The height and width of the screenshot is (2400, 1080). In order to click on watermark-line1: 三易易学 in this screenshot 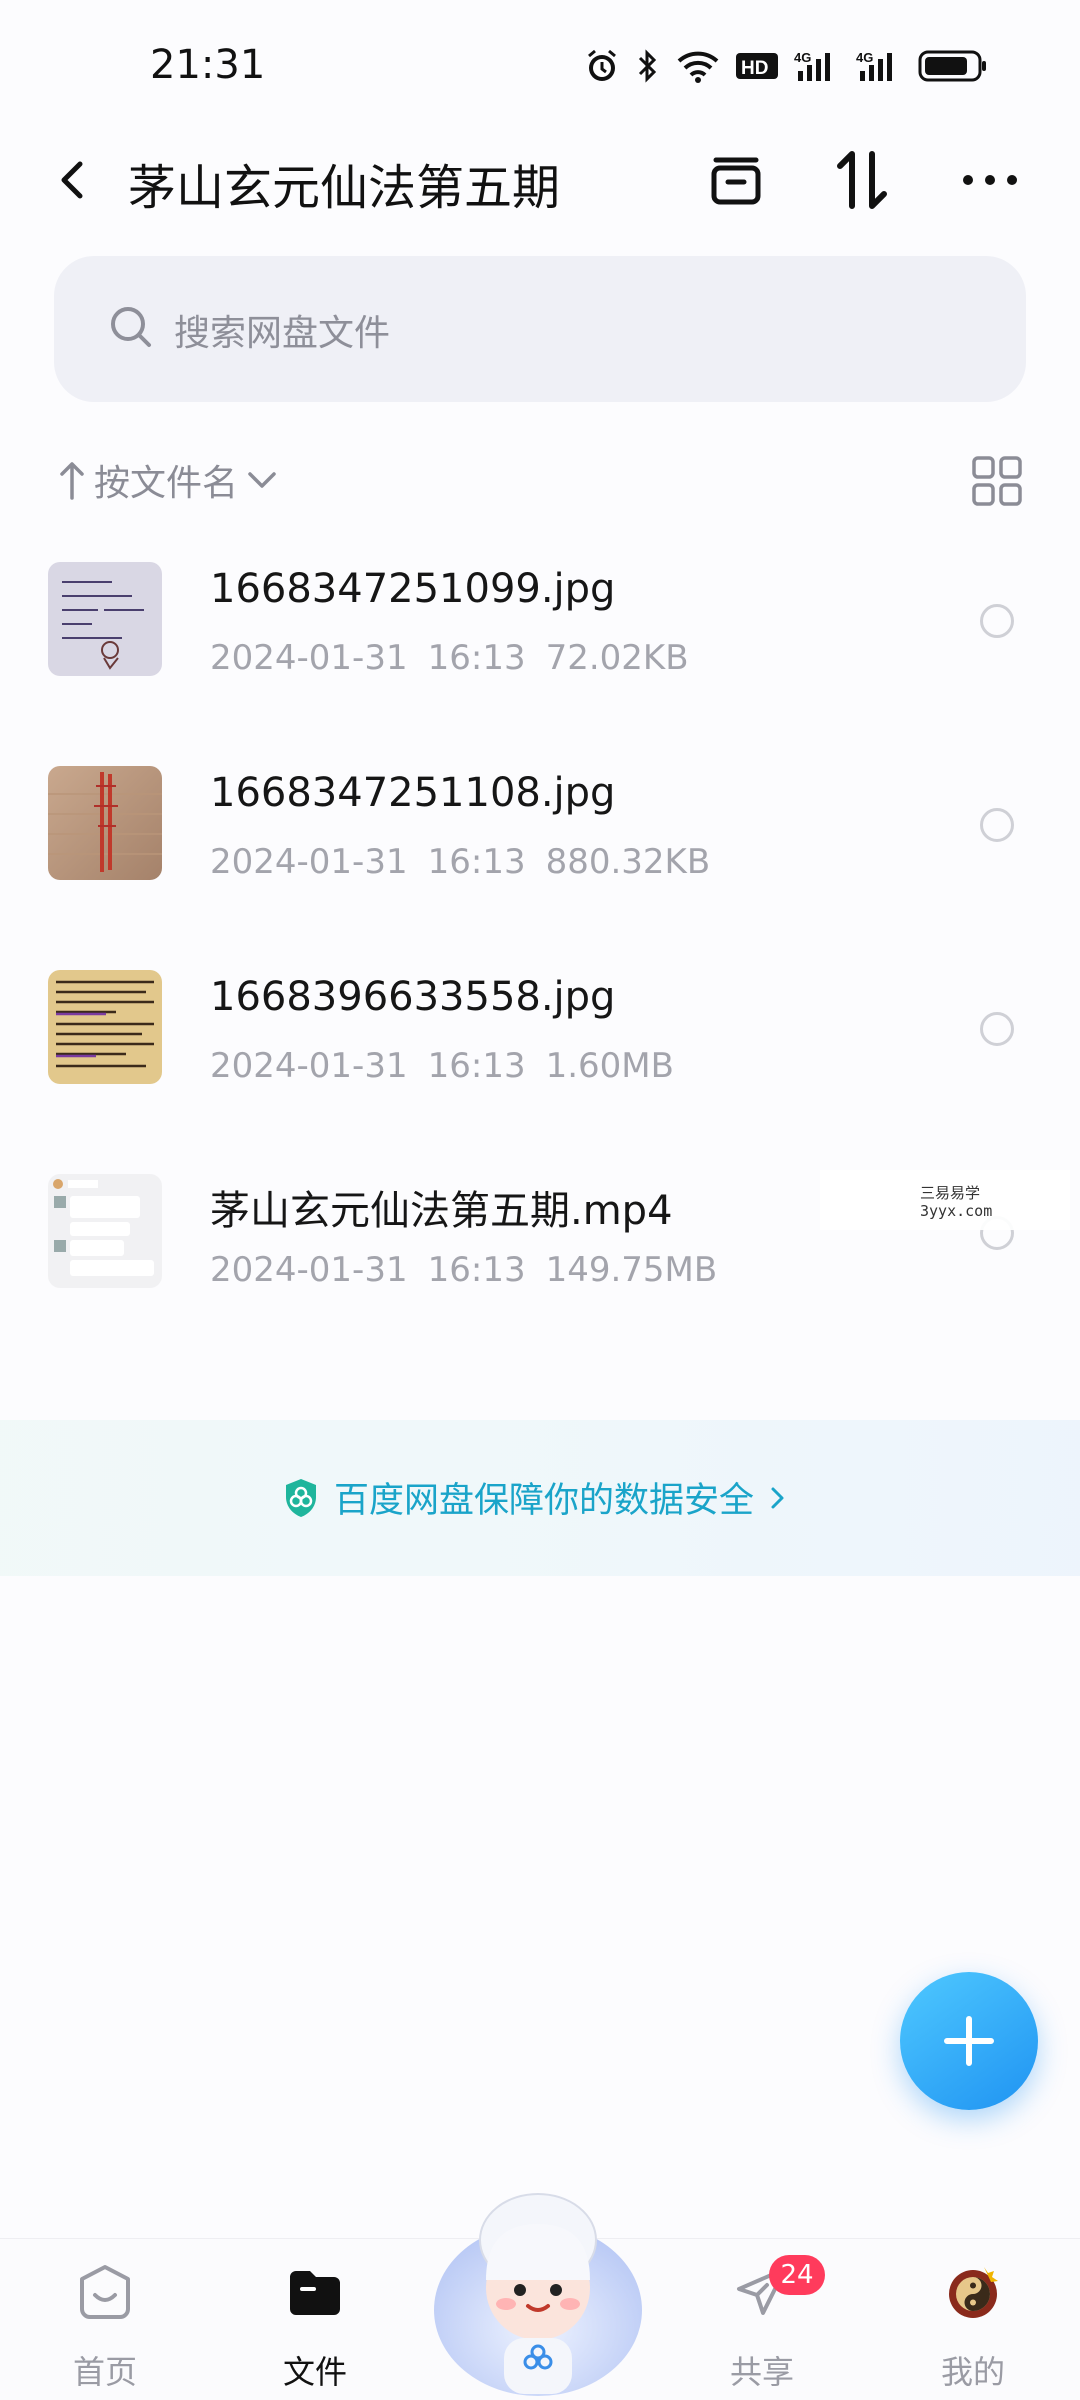, I will do `click(950, 1193)`.